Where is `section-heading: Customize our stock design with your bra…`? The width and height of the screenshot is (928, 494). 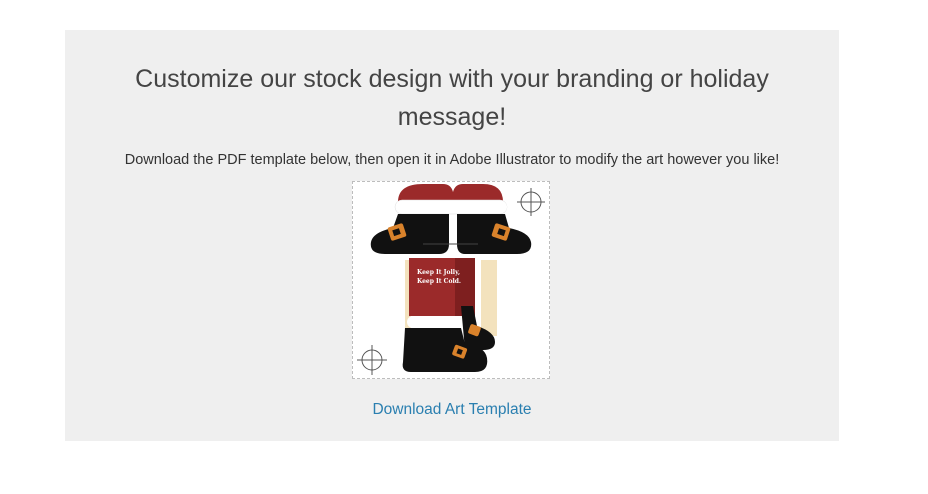 section-heading: Customize our stock design with your bra… is located at coordinates (452, 98).